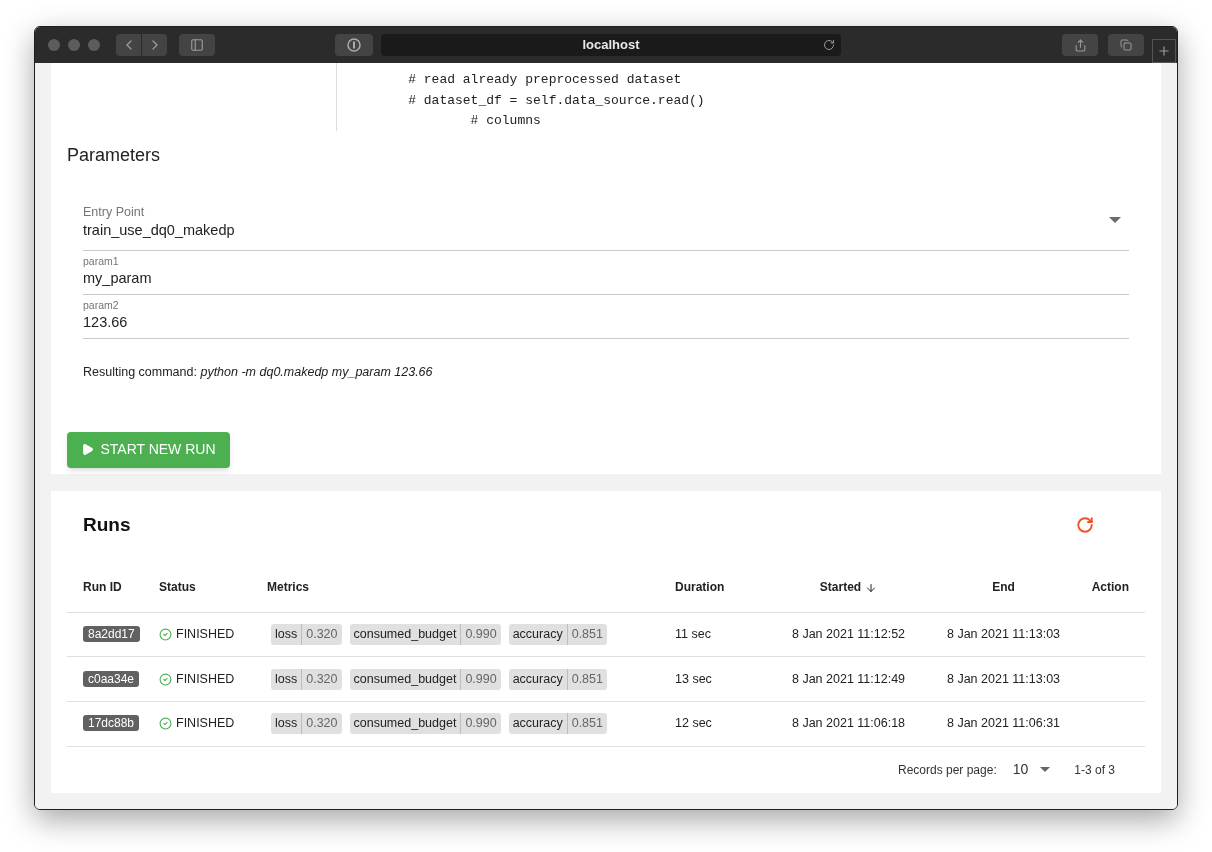 The width and height of the screenshot is (1212, 852). Describe the element at coordinates (1085, 525) in the screenshot. I see `refresh-icon` at that location.